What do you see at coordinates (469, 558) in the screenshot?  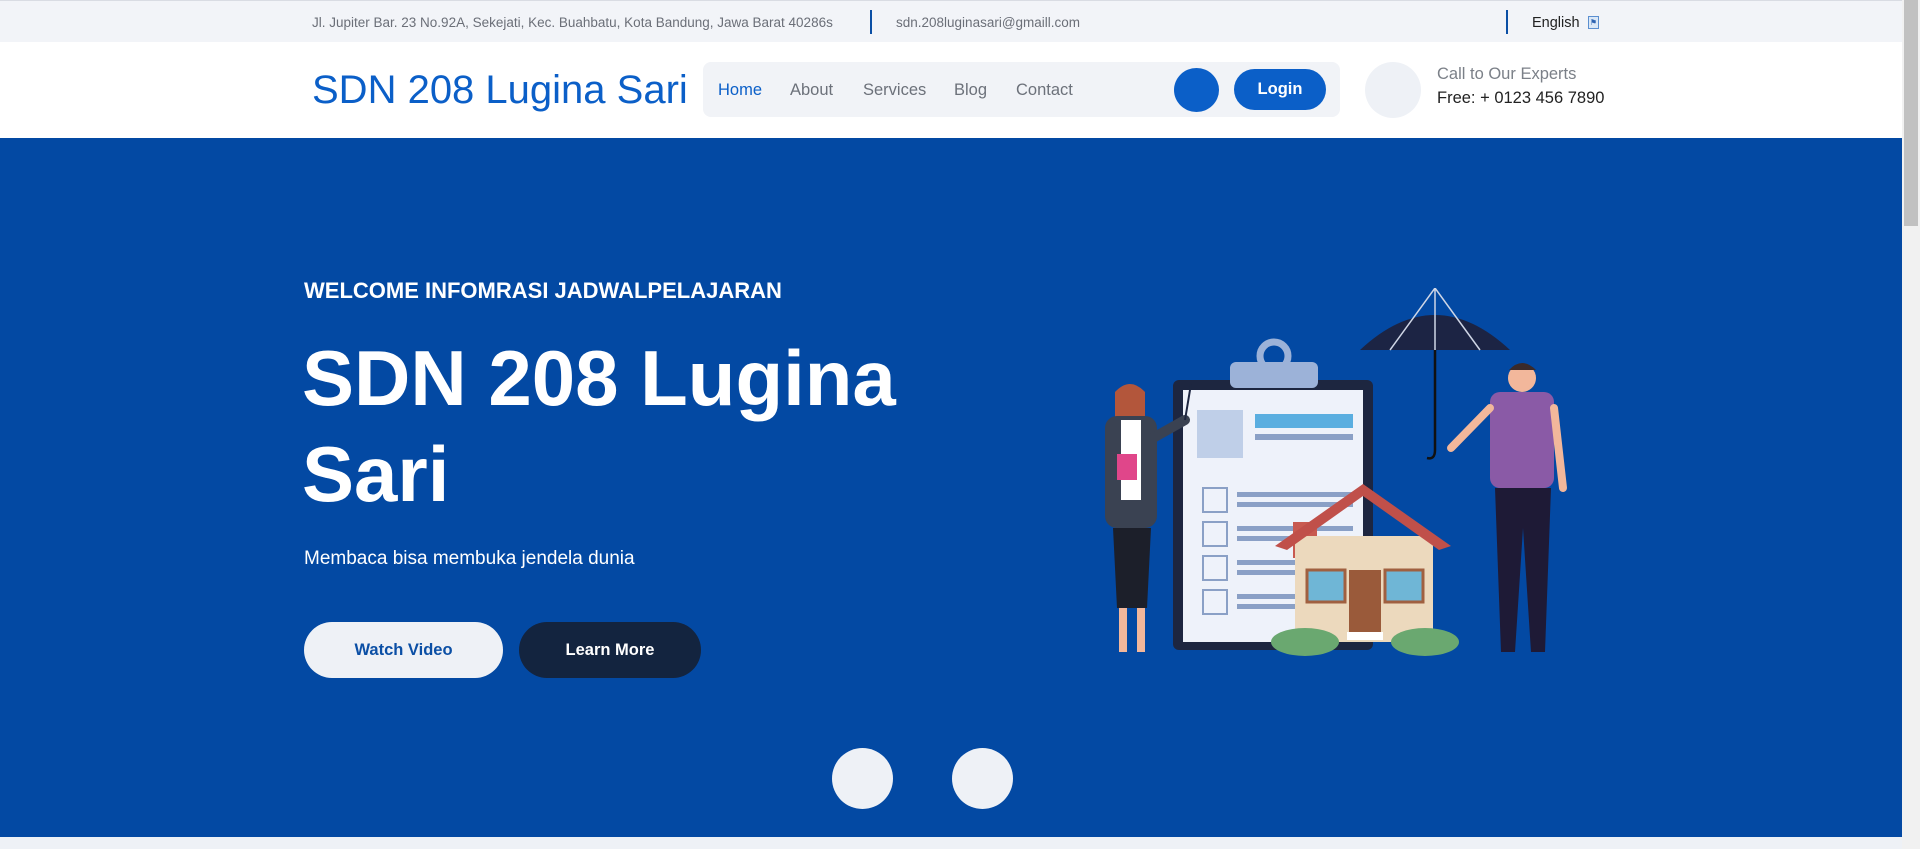 I see `hero-subtitle: Membaca bisa membuka jendela dunia` at bounding box center [469, 558].